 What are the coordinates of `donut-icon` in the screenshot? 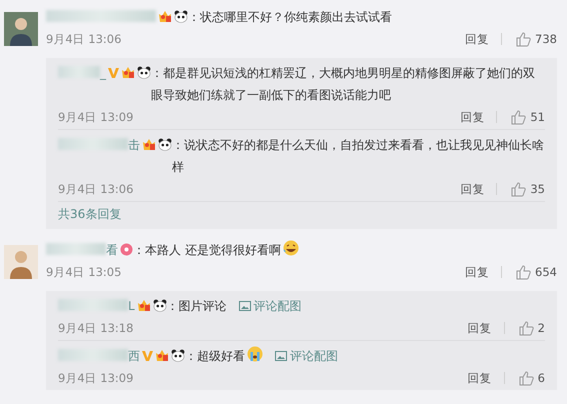 It's located at (126, 249).